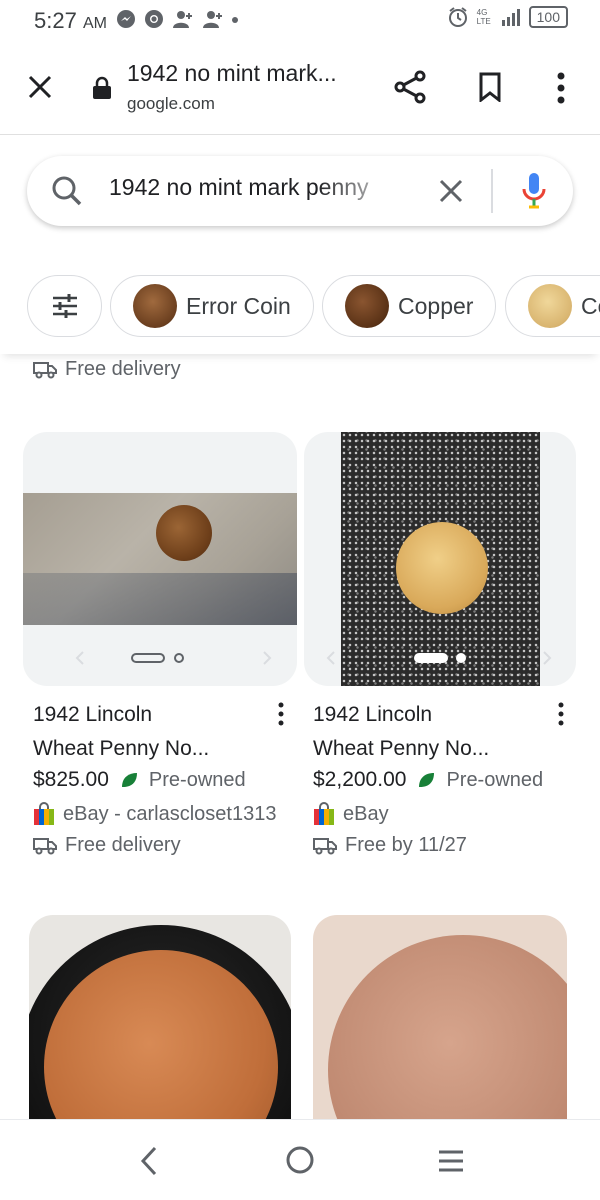 The image size is (600, 1200). I want to click on photo-shadow, so click(160, 599).